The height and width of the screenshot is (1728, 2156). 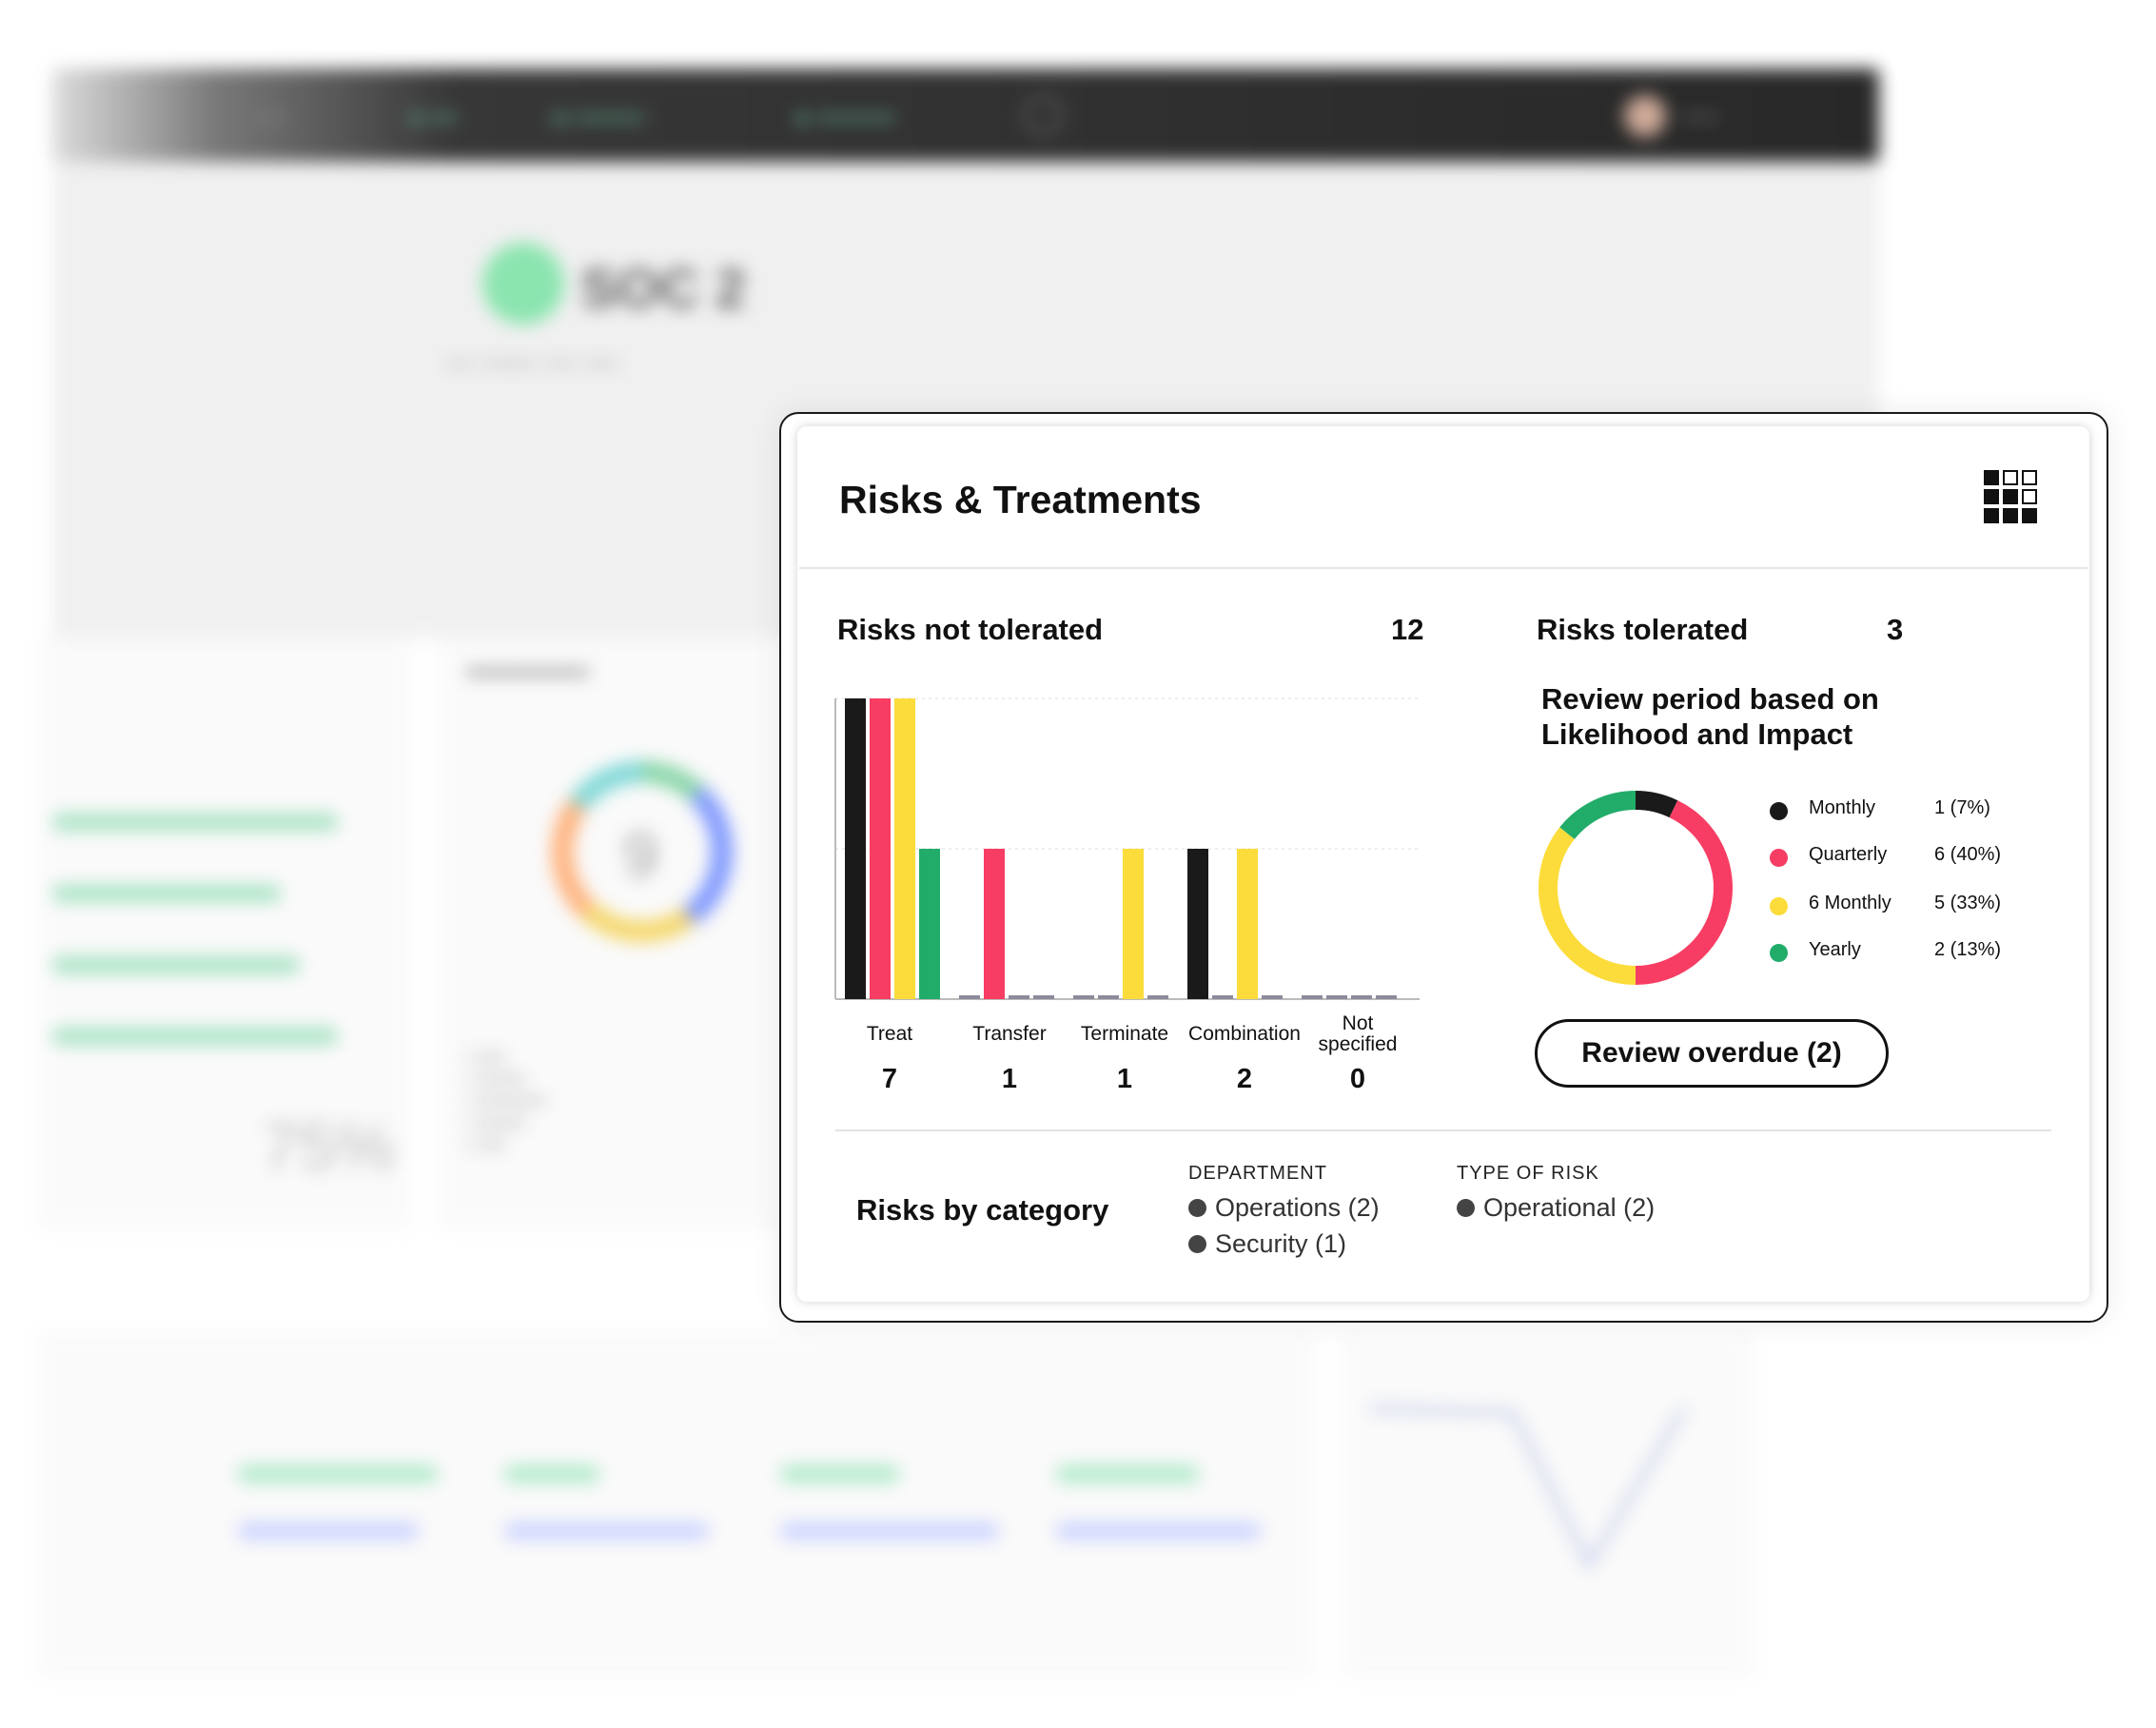 I want to click on background-card, so click(x=676, y=1504).